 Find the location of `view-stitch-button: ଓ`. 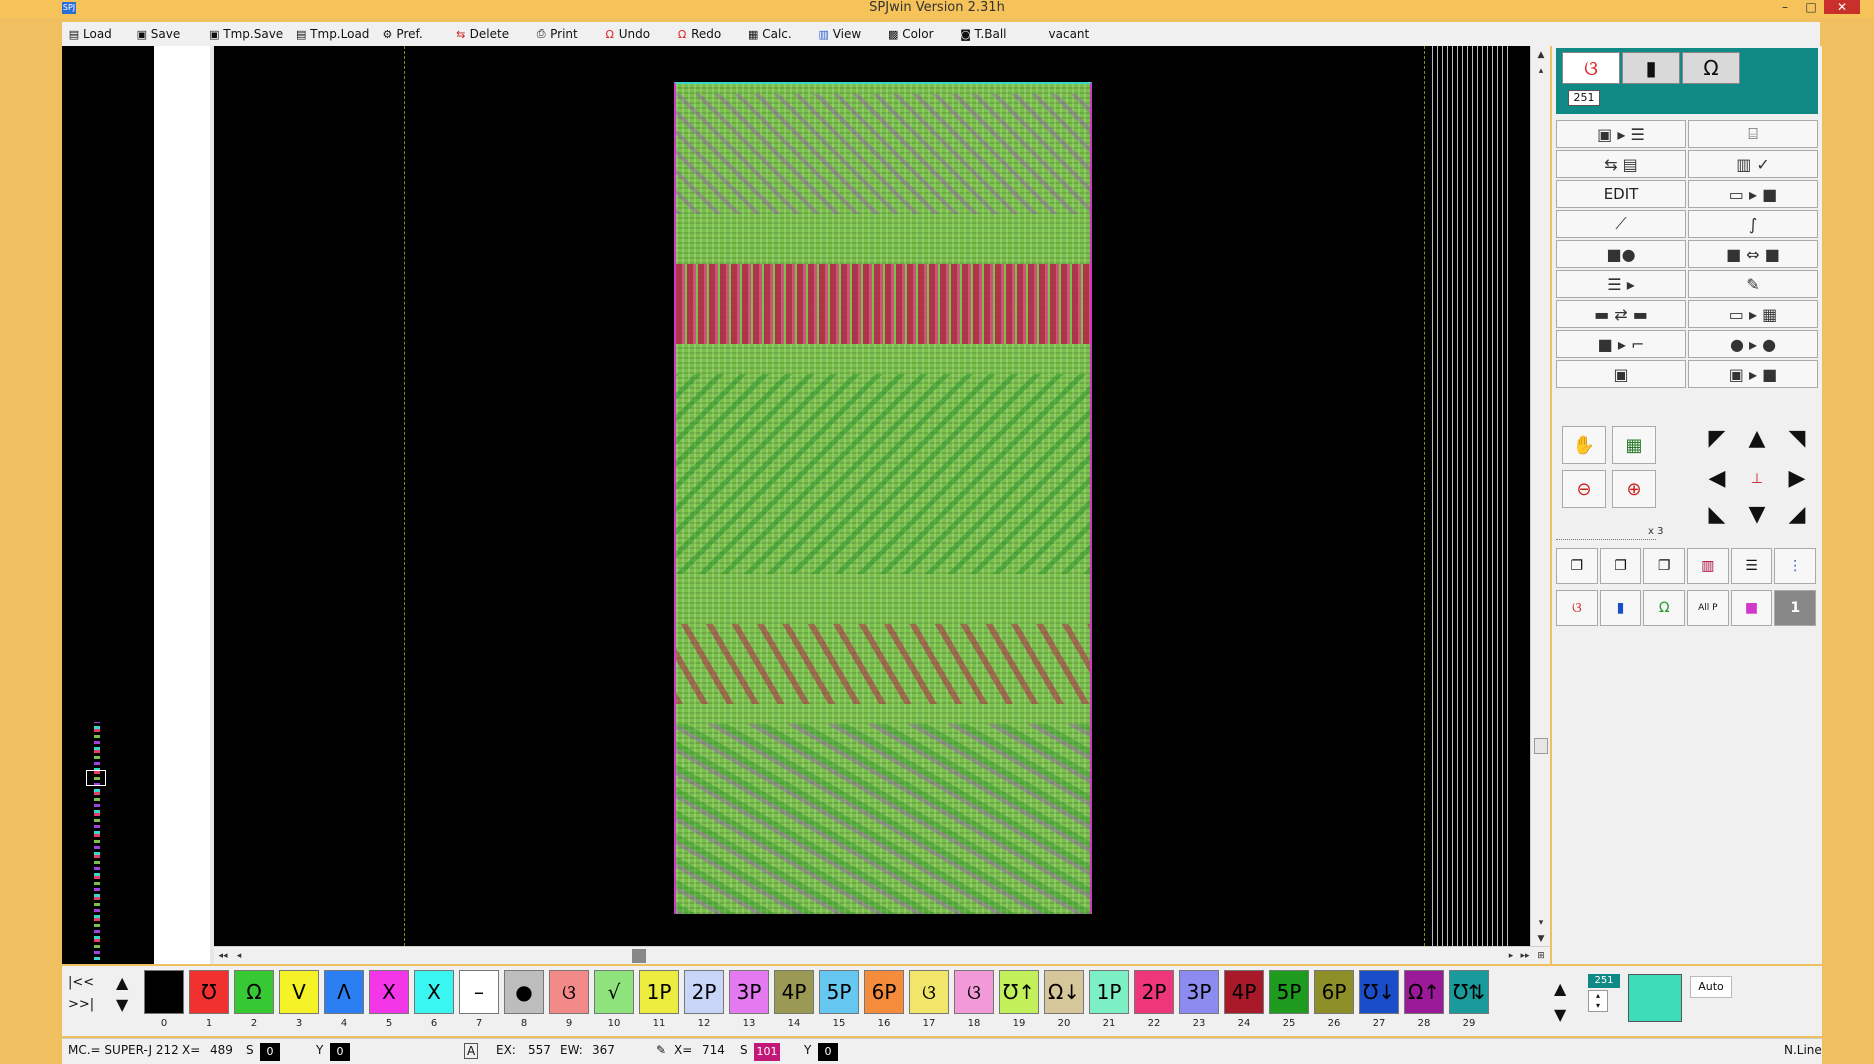

view-stitch-button: ଓ is located at coordinates (1577, 608).